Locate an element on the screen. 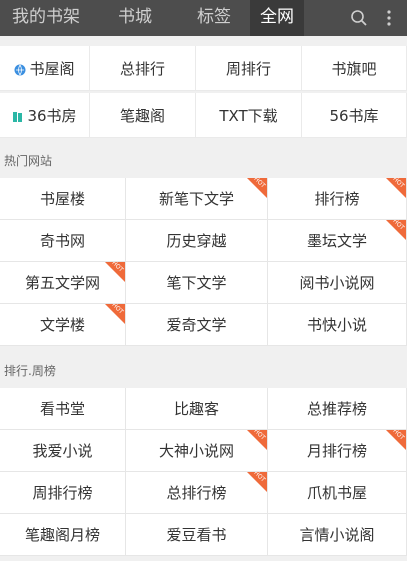 Image resolution: width=407 pixels, height=561 pixels. site-item: 我爱小说 is located at coordinates (63, 451).